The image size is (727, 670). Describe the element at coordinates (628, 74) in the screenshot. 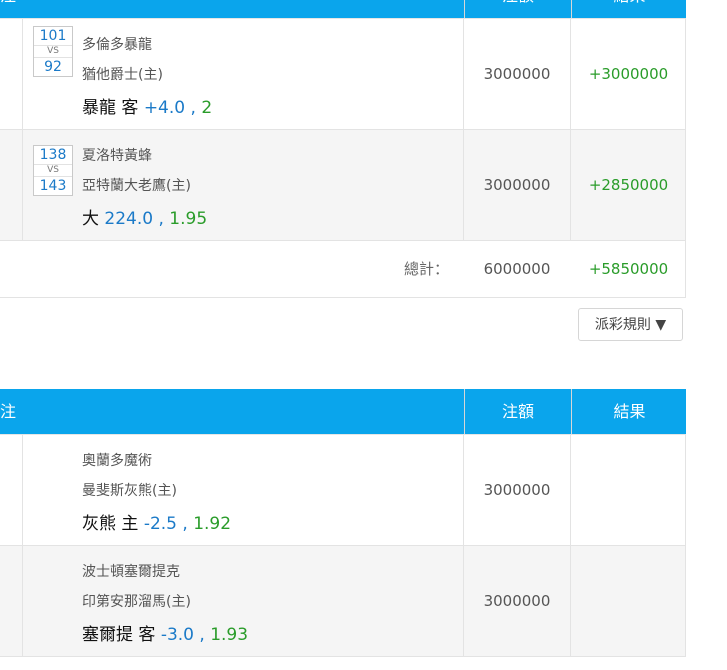

I see `bet-result: +3000000` at that location.